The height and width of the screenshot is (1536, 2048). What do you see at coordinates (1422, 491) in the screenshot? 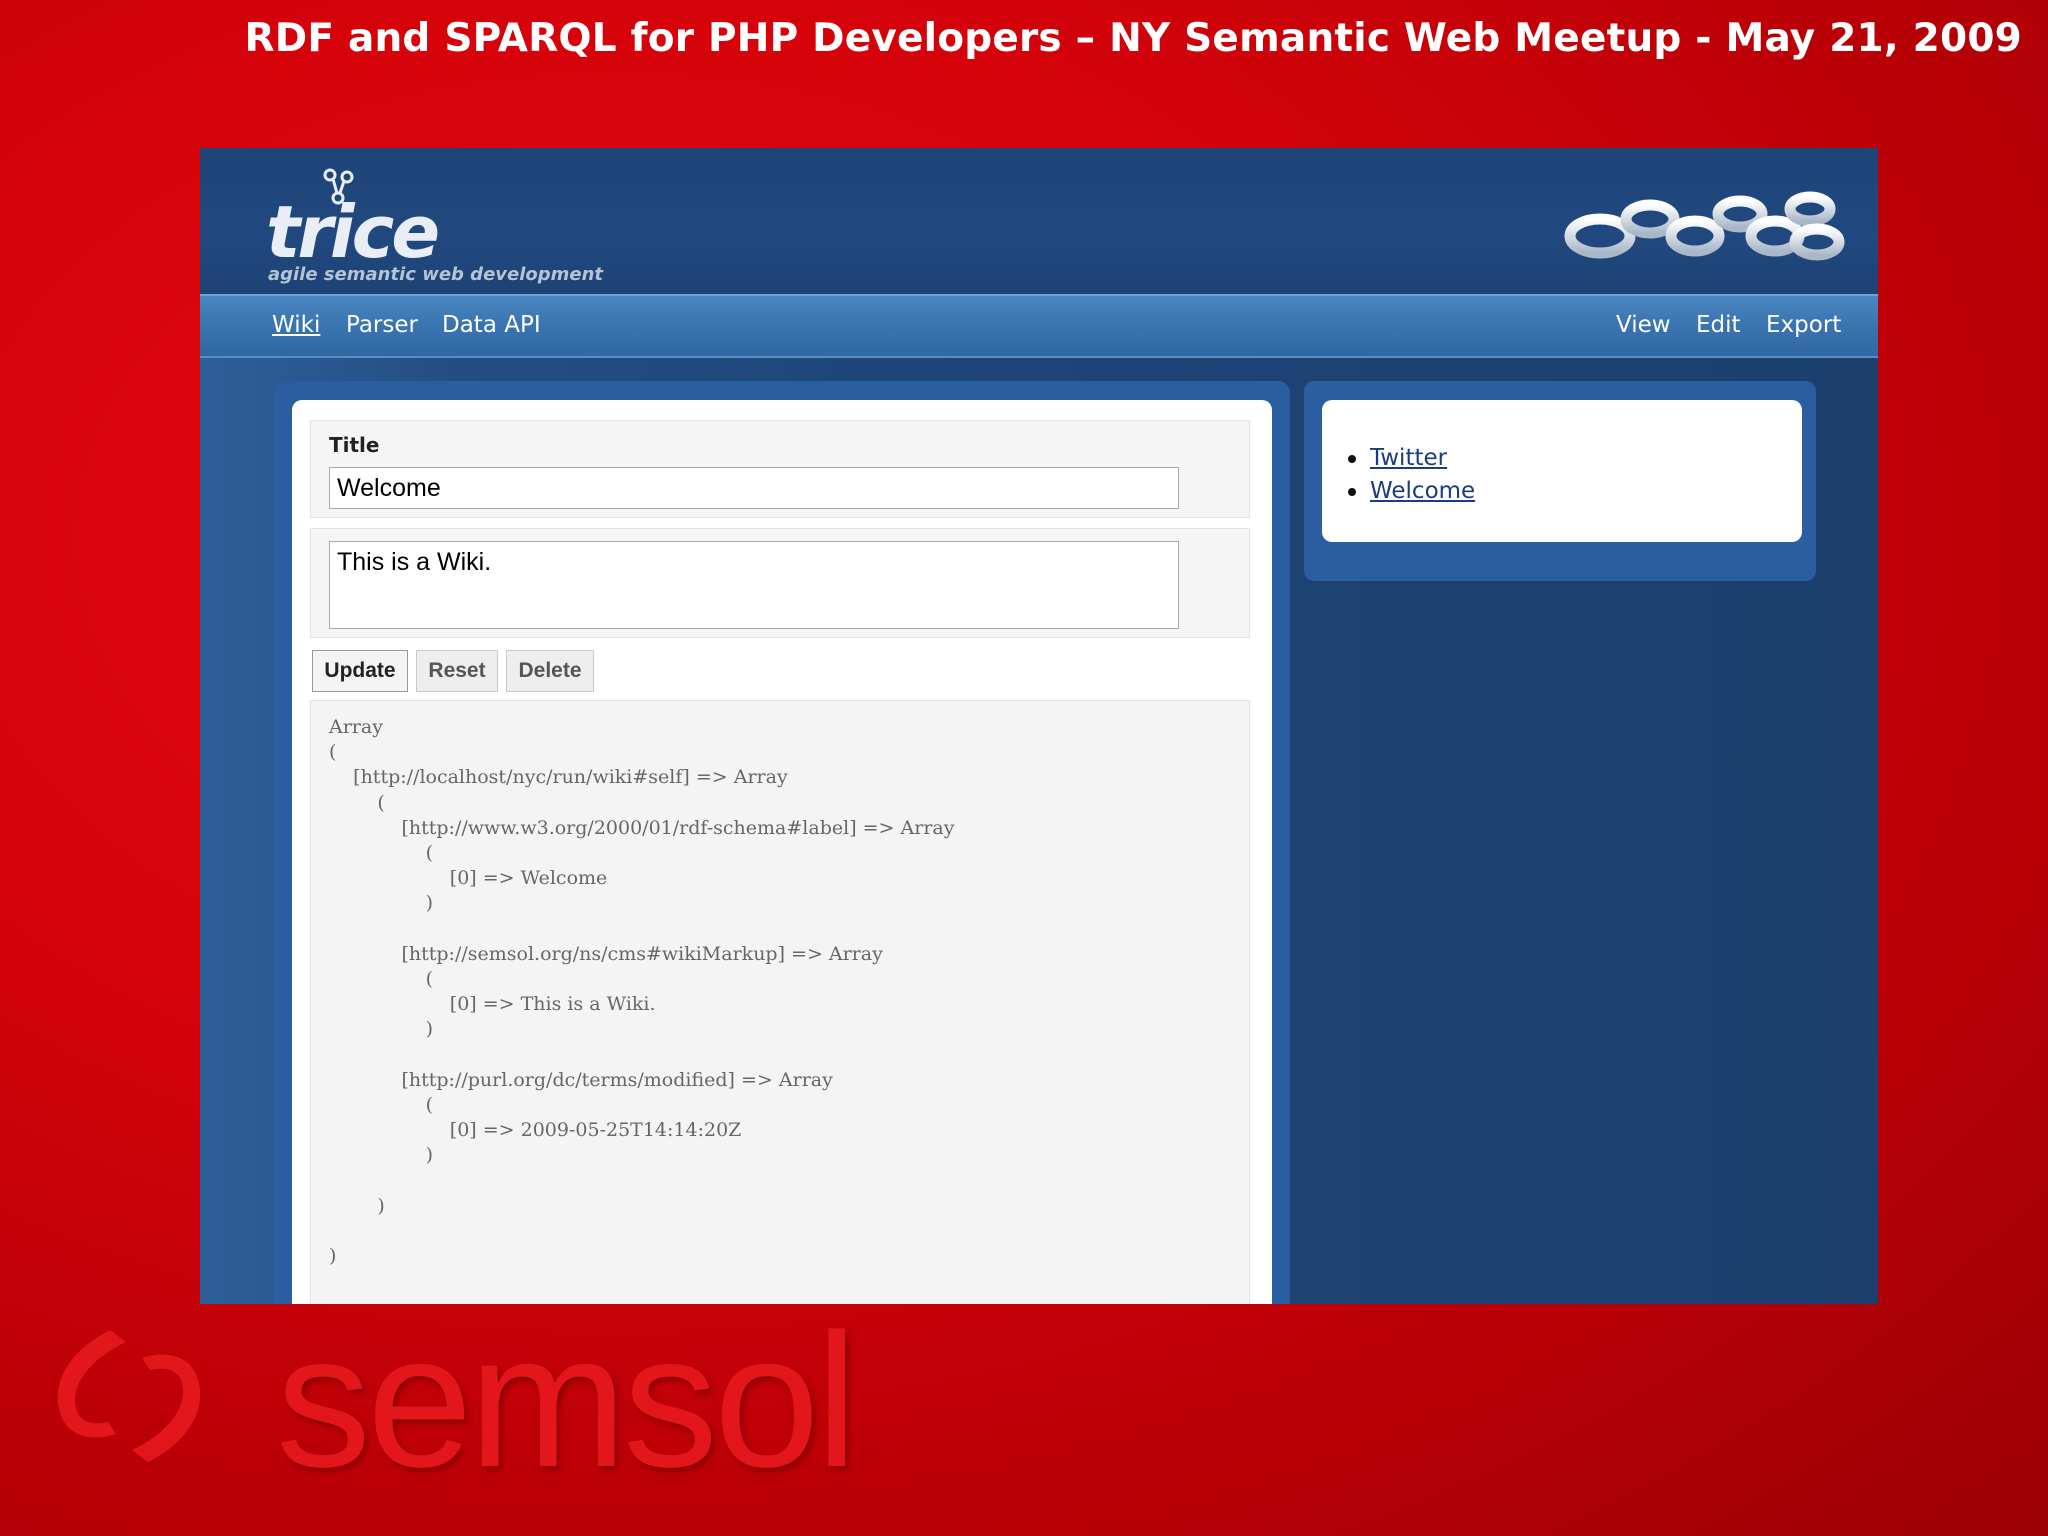
I see `sidebar-link-welcome: Welcome` at bounding box center [1422, 491].